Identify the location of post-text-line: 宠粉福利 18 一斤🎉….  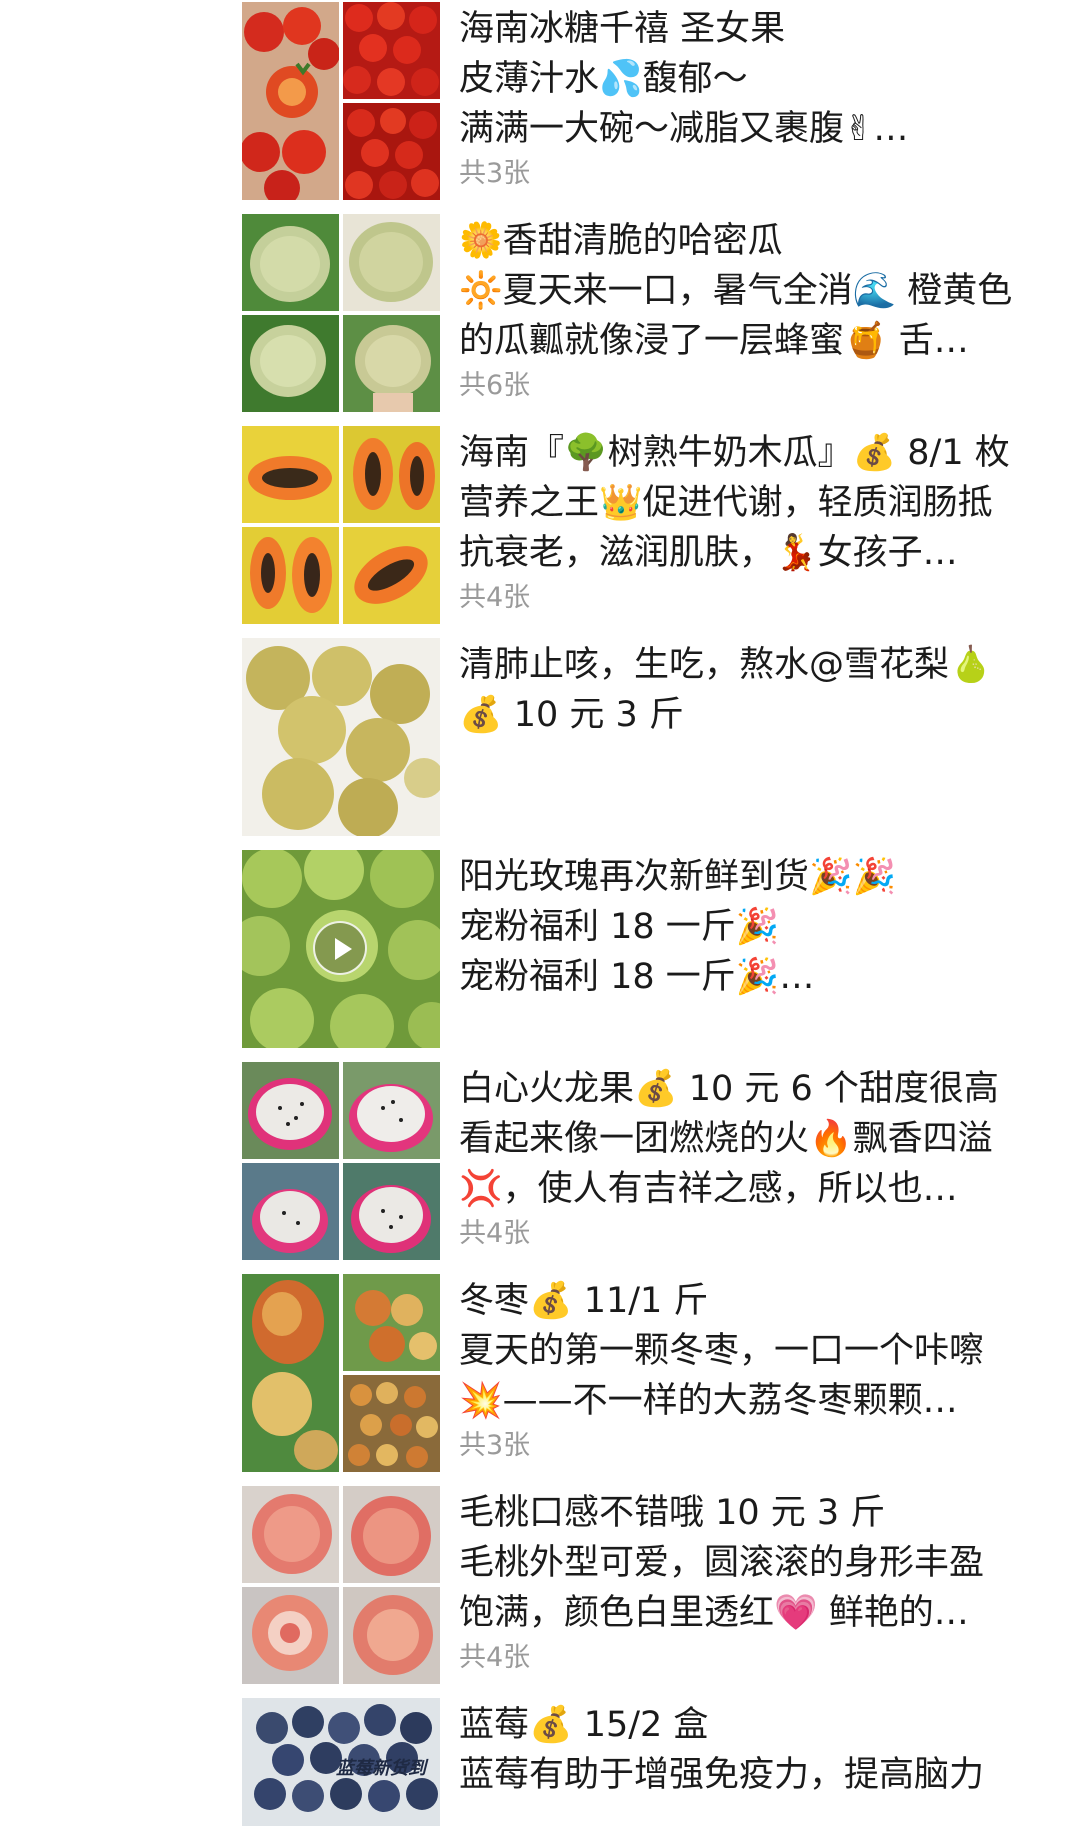
(637, 977).